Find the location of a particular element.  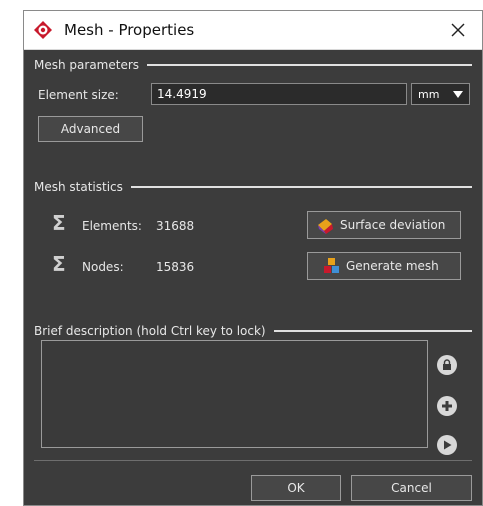

mesh-parameters-label: Mesh parameters is located at coordinates (87, 65).